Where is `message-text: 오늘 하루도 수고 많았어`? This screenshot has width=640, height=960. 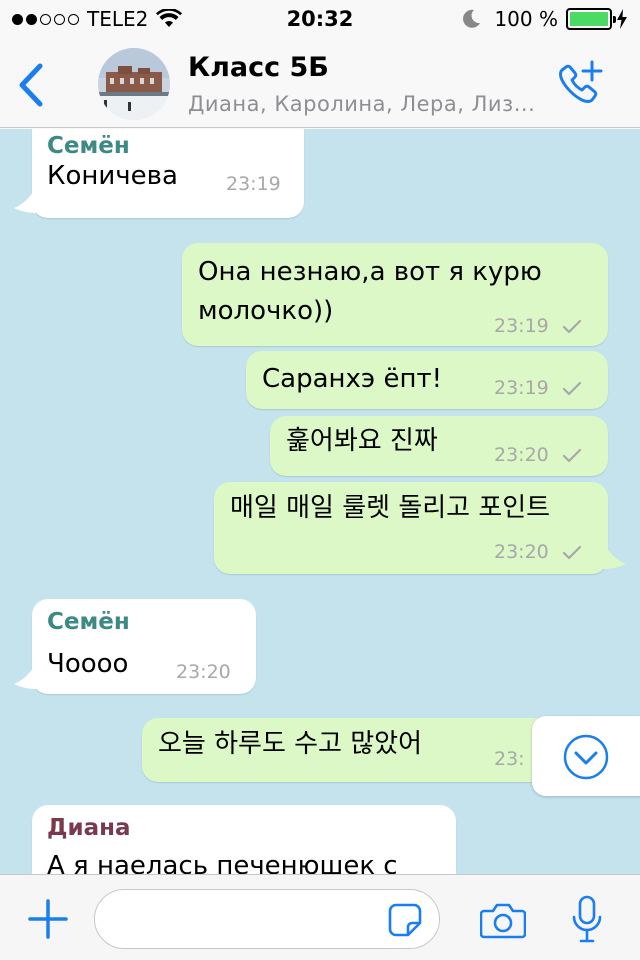 message-text: 오늘 하루도 수고 많았어 is located at coordinates (290, 744).